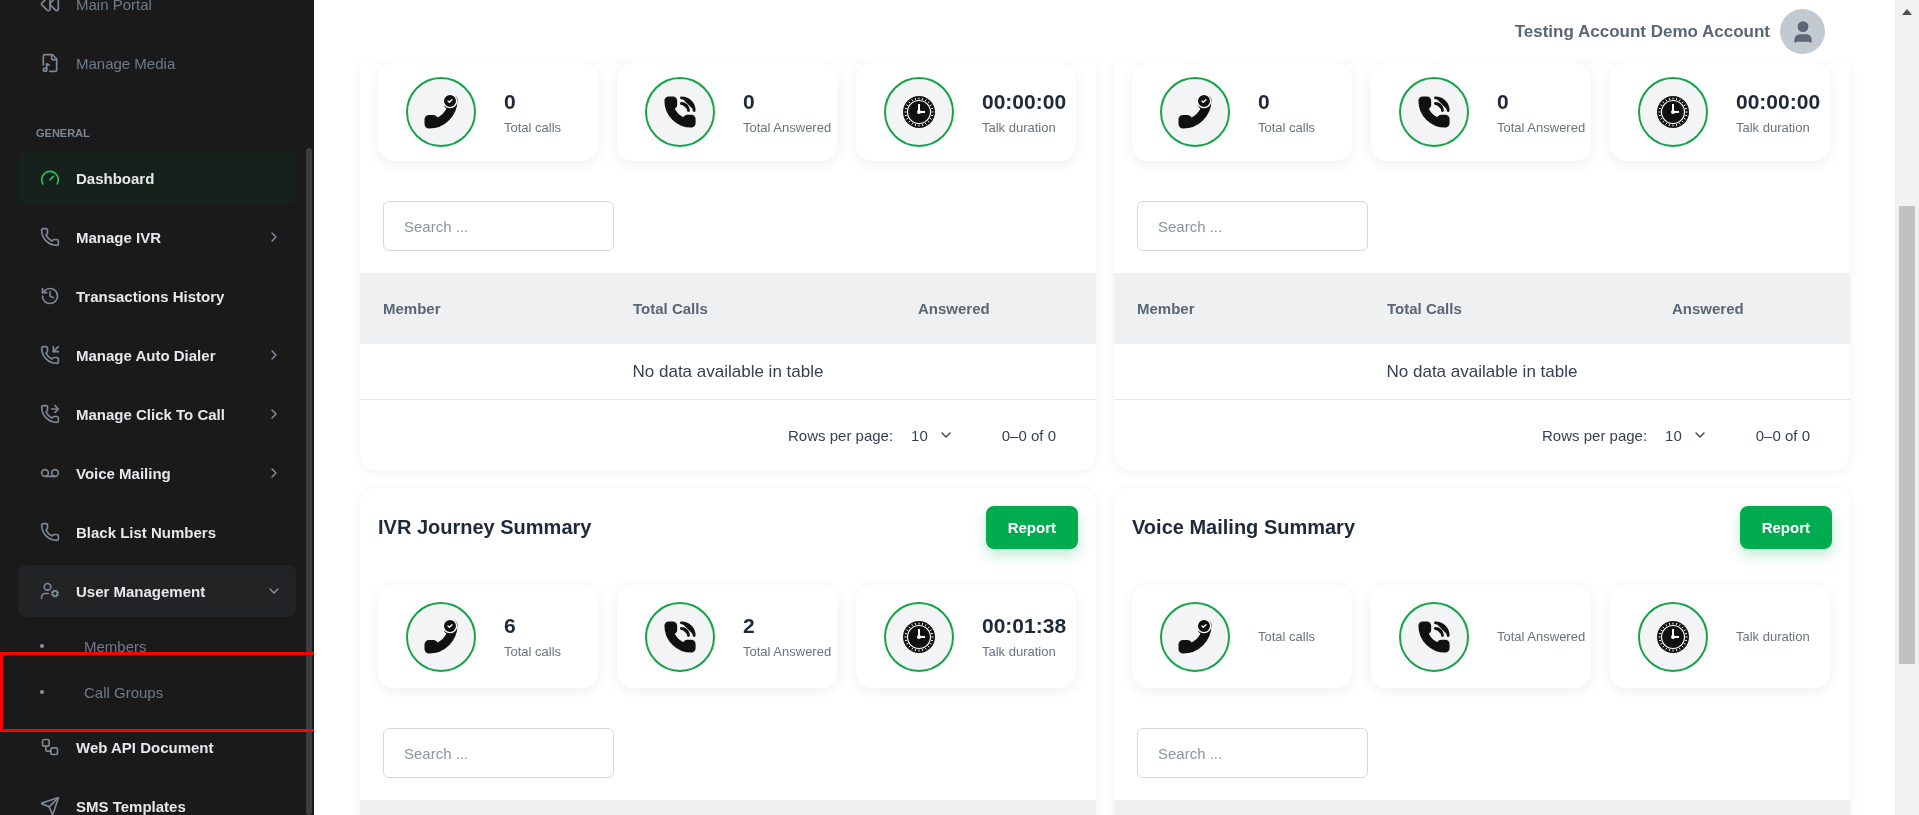 This screenshot has width=1919, height=815. I want to click on sidebar-item: Manage Click To Call, so click(157, 414).